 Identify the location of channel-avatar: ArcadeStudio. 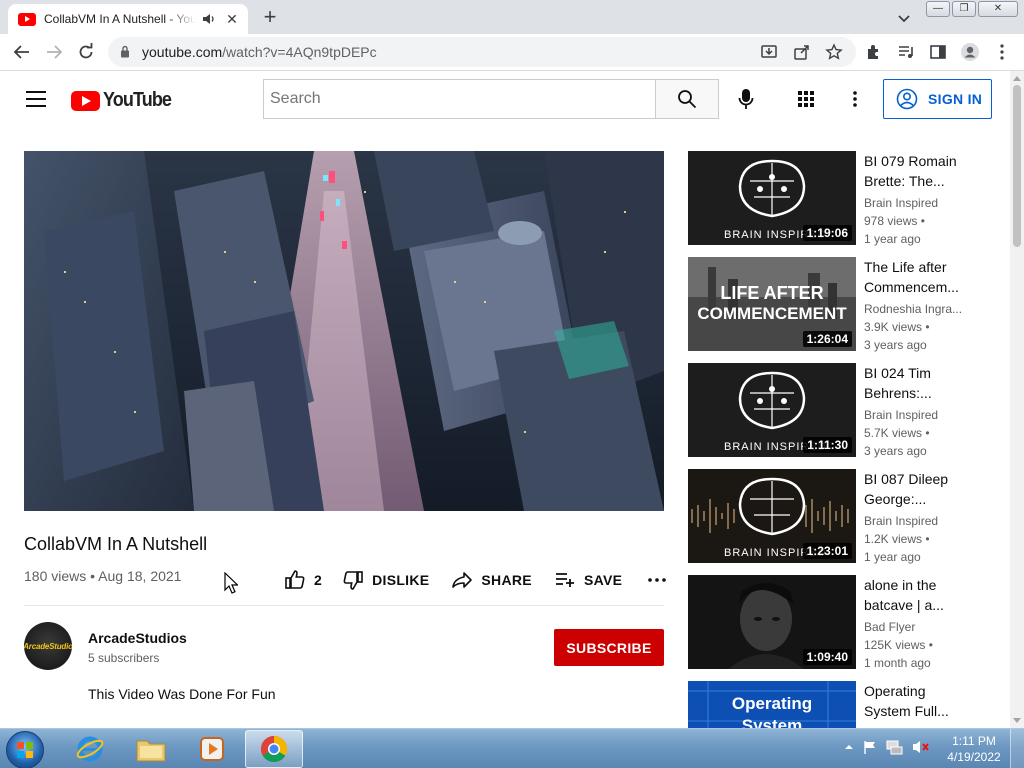
(48, 646).